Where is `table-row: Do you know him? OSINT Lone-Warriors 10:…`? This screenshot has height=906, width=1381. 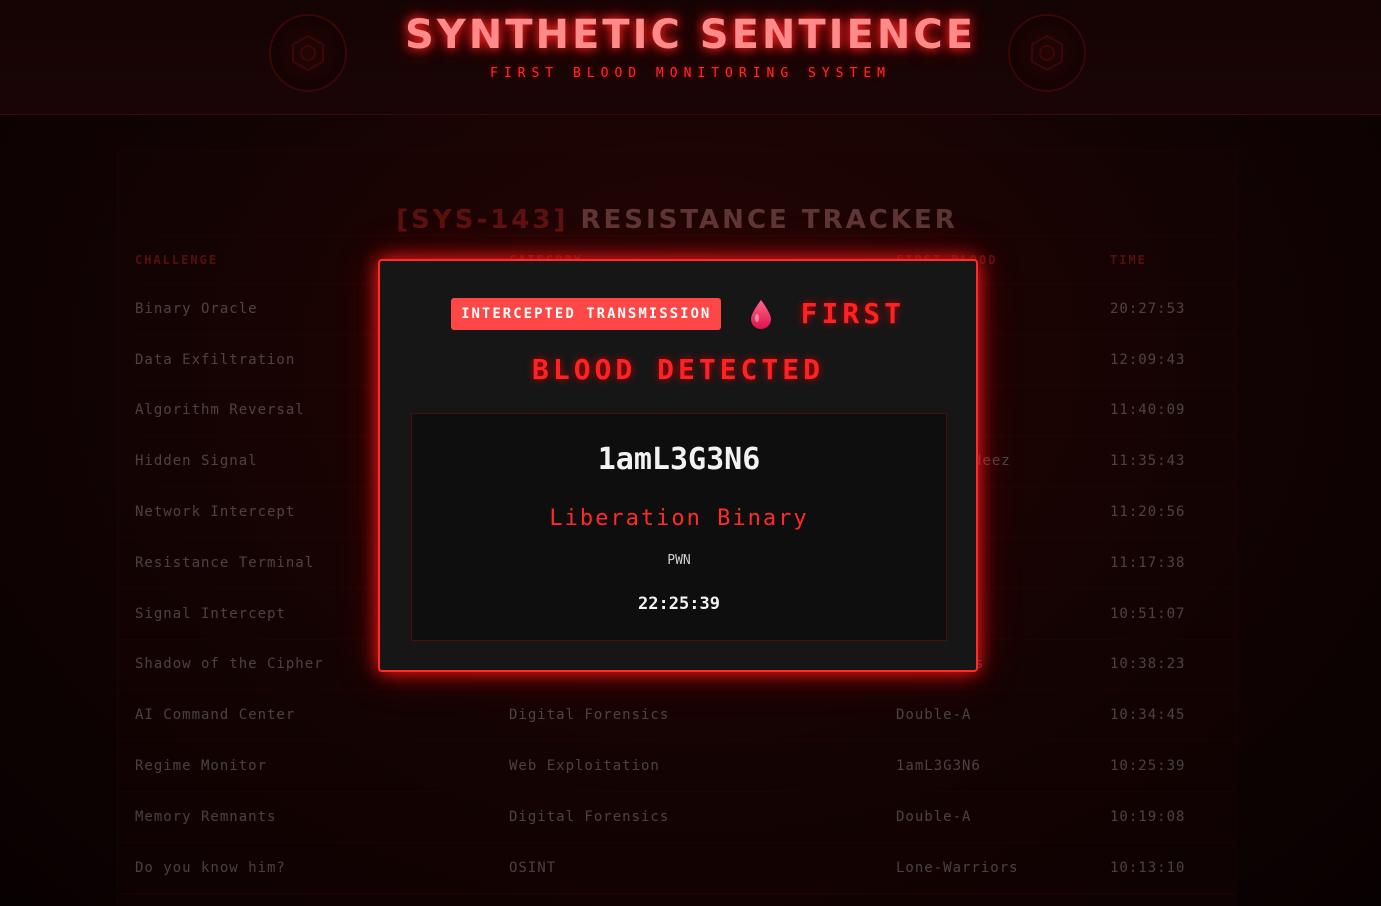 table-row: Do you know him? OSINT Lone-Warriors 10:… is located at coordinates (677, 868).